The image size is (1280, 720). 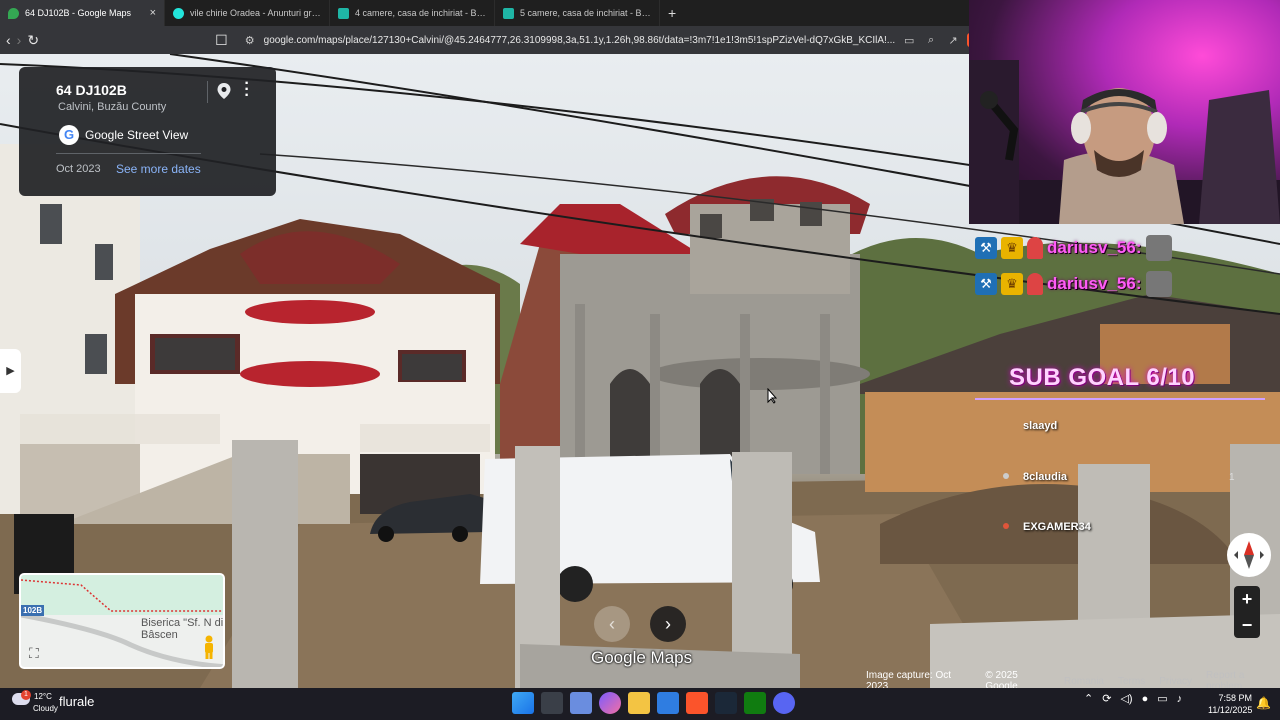 I want to click on zoom-icon: ⌕, so click(x=931, y=40).